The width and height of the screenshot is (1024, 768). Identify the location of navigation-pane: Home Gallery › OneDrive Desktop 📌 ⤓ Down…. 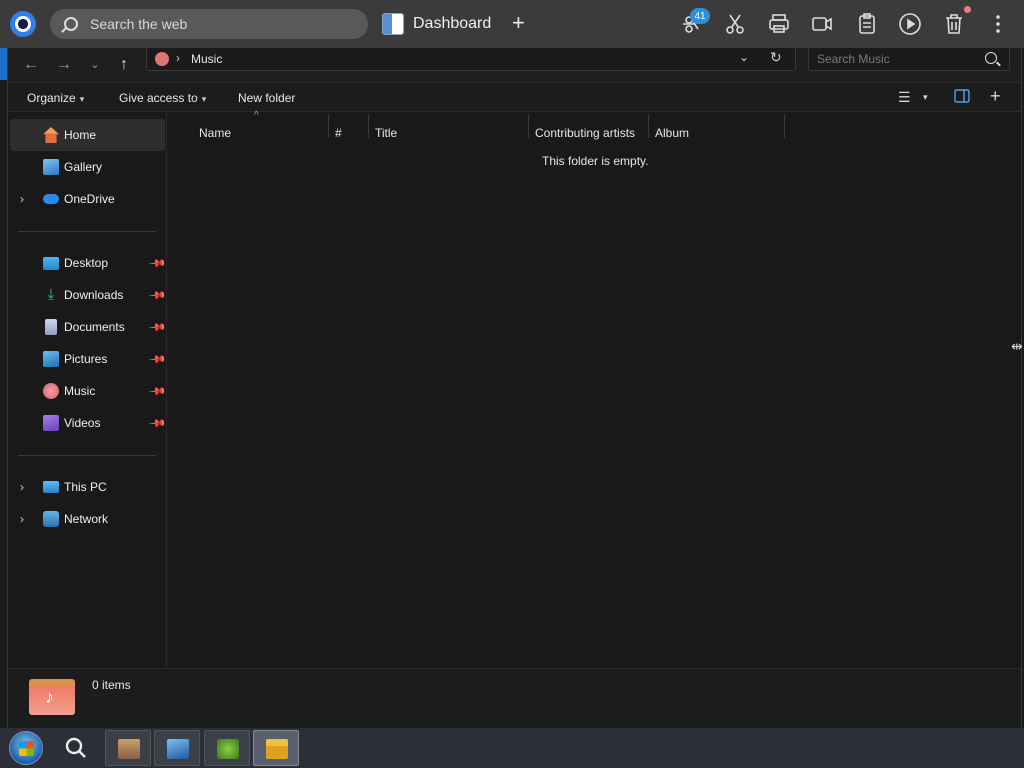
(87, 390).